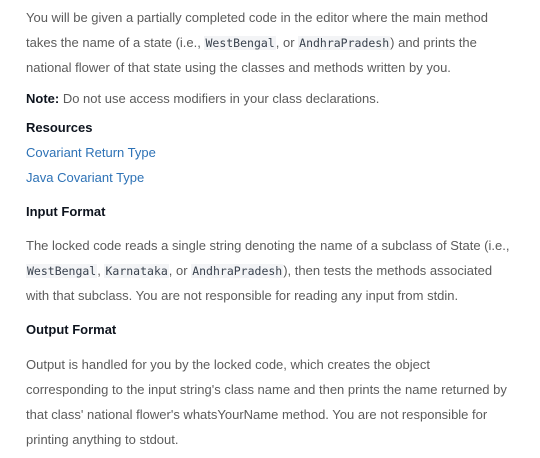 The image size is (540, 458). Describe the element at coordinates (66, 211) in the screenshot. I see `input-format-heading: Input Format` at that location.